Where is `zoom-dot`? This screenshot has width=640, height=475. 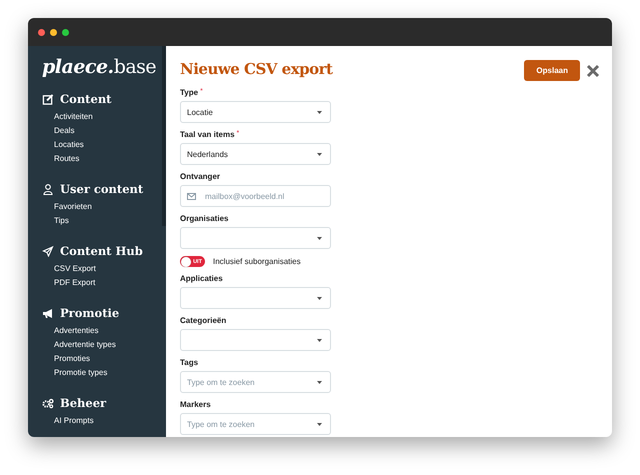
zoom-dot is located at coordinates (65, 32).